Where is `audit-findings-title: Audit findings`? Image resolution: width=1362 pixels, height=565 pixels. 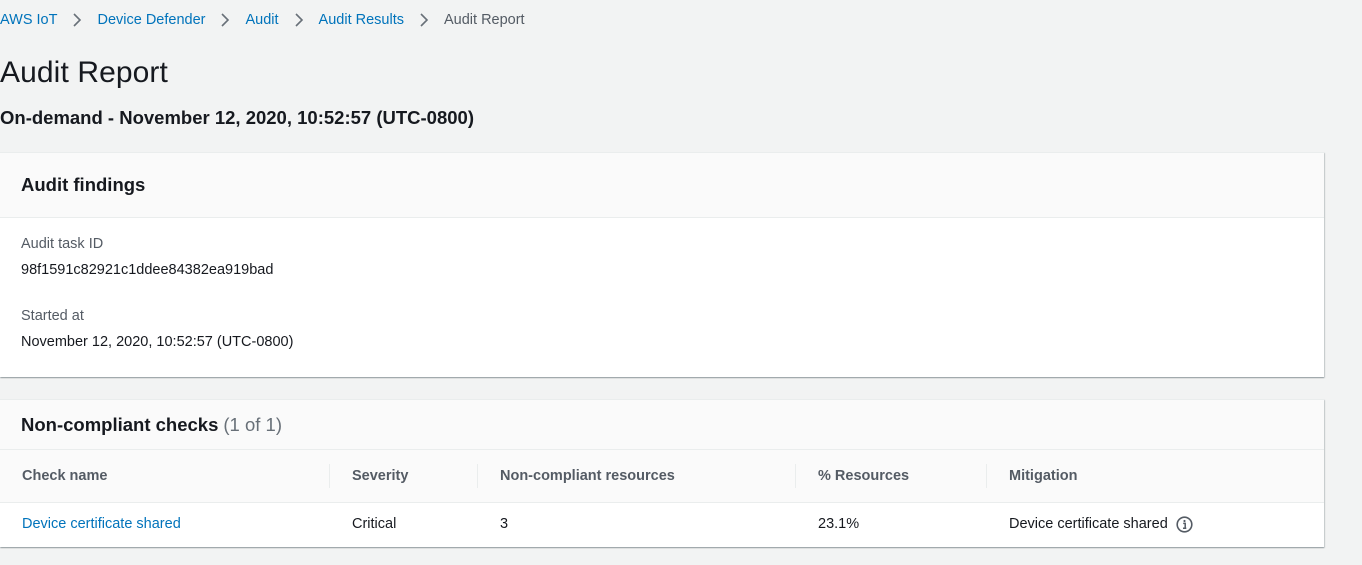 audit-findings-title: Audit findings is located at coordinates (83, 184).